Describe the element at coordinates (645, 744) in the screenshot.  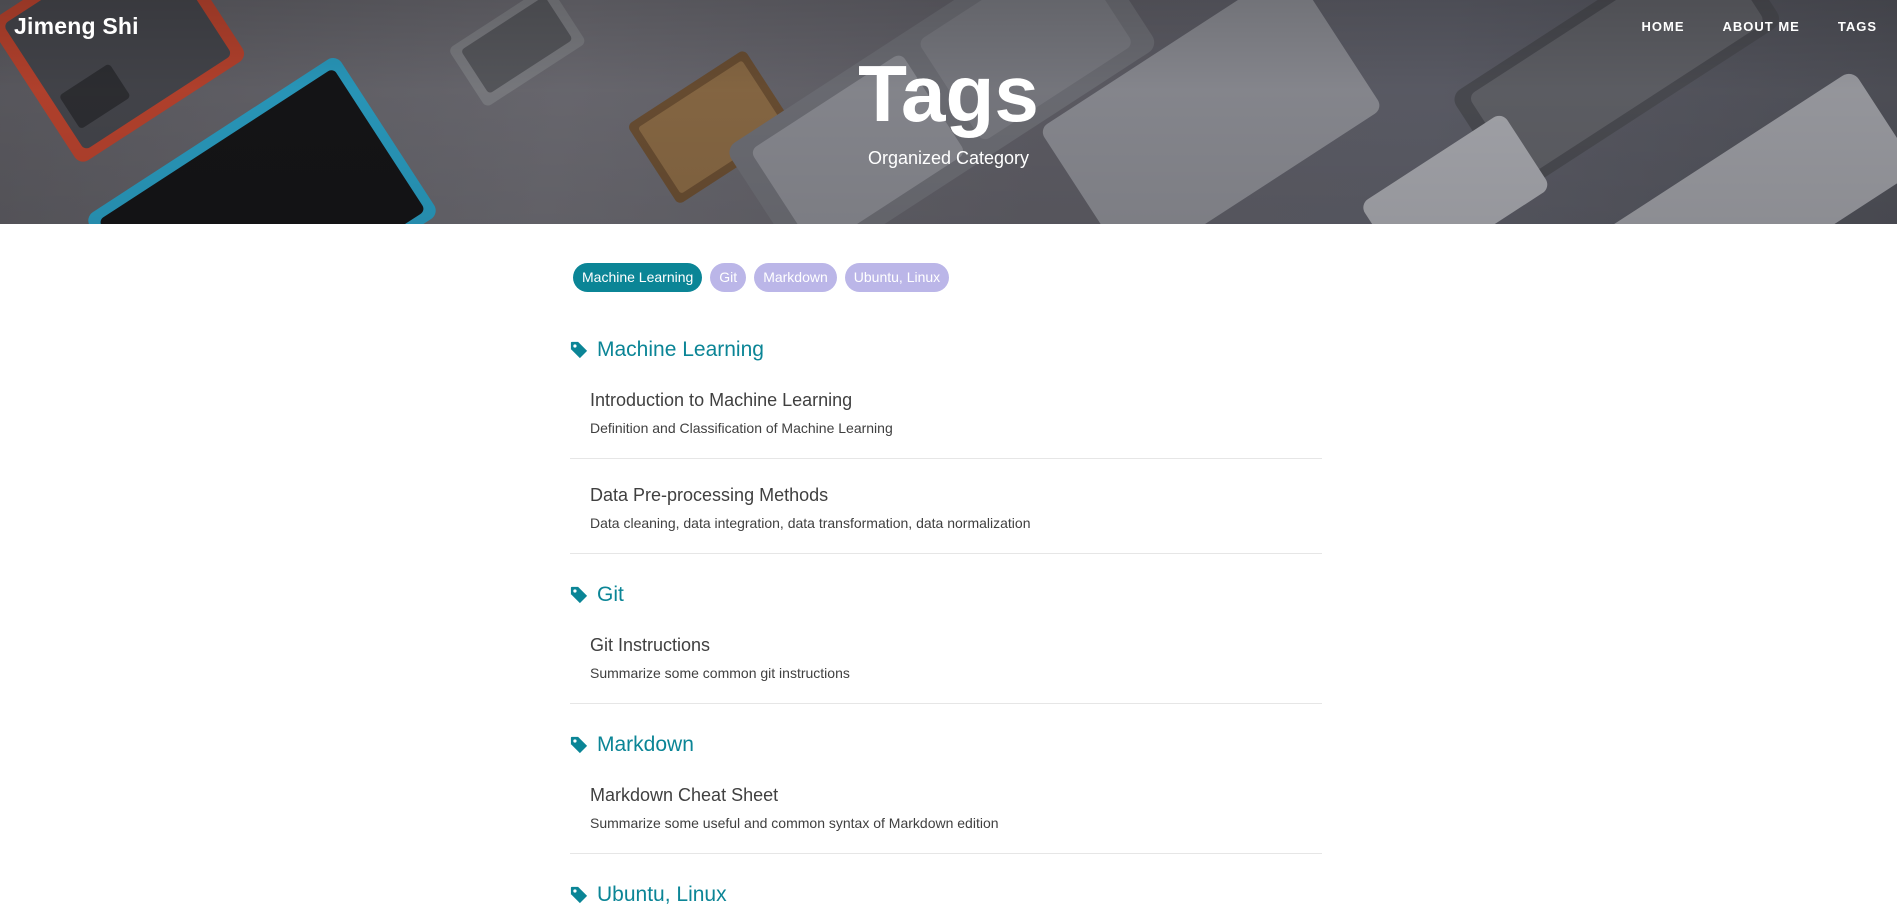
I see `tag-heading-label: Markdown` at that location.